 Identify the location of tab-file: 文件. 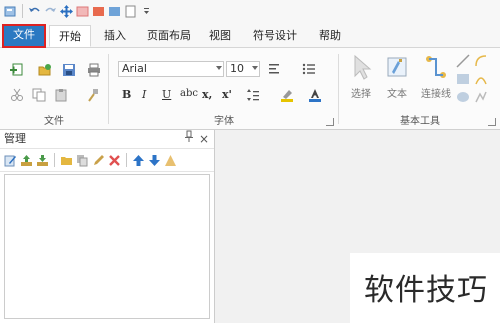
(24, 36).